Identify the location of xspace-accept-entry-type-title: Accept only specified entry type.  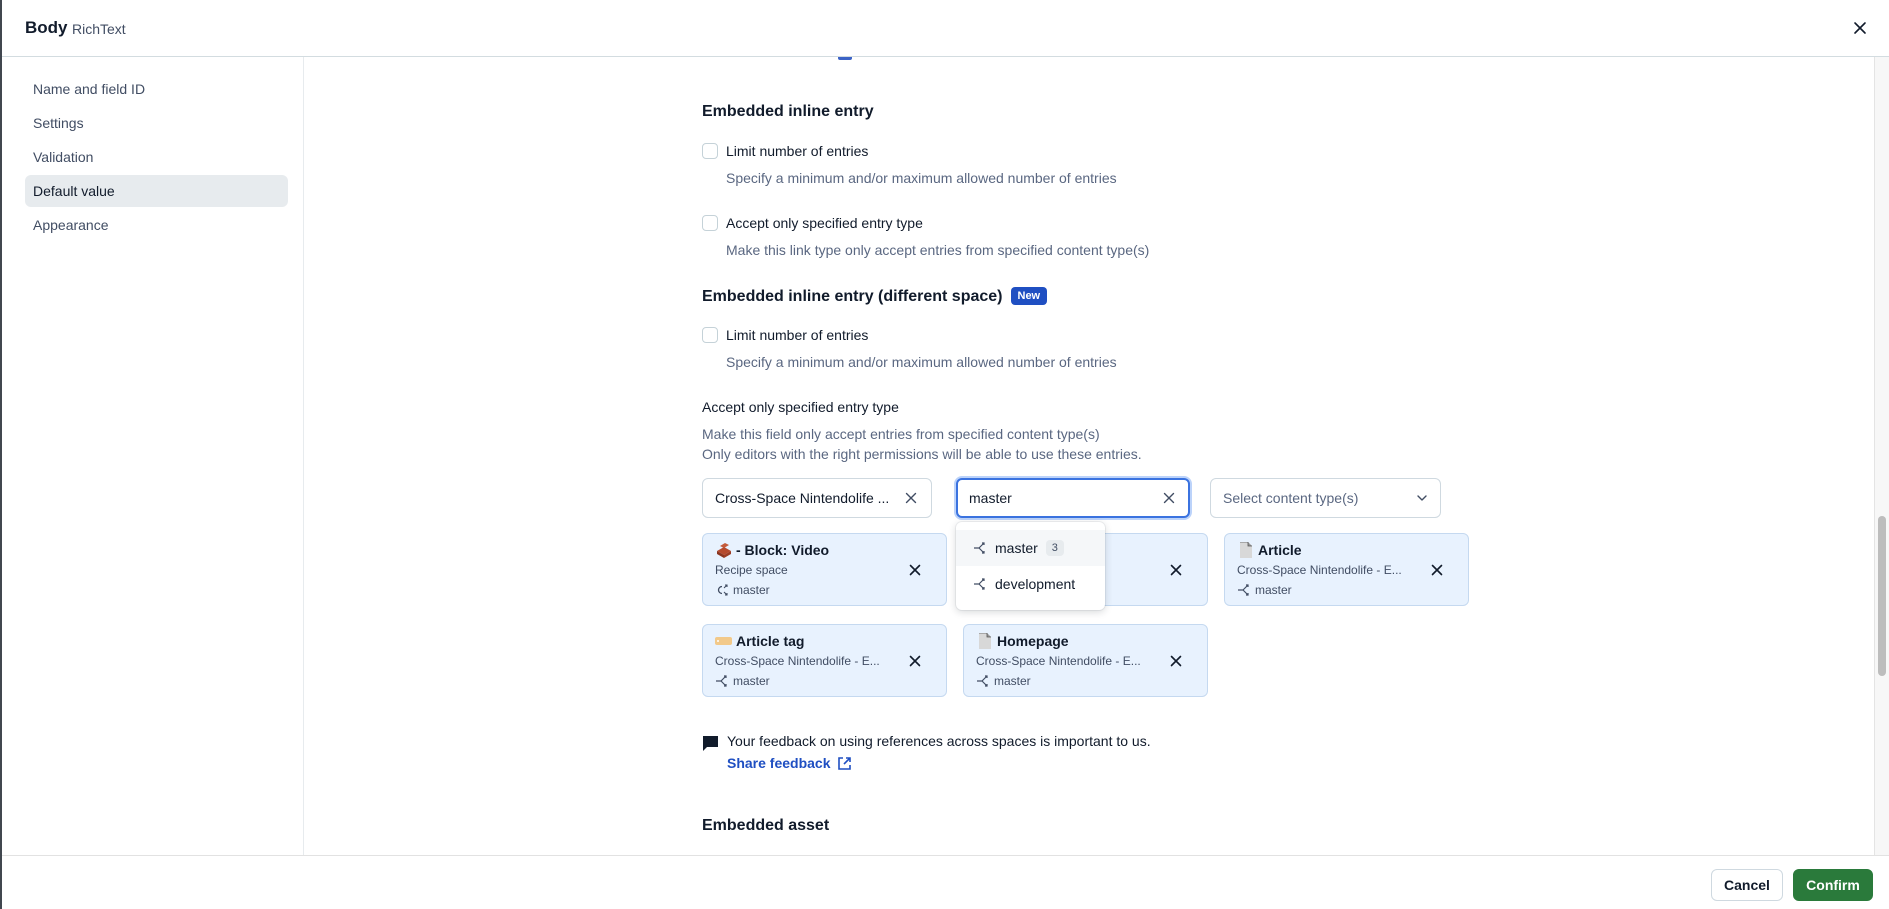
(800, 407).